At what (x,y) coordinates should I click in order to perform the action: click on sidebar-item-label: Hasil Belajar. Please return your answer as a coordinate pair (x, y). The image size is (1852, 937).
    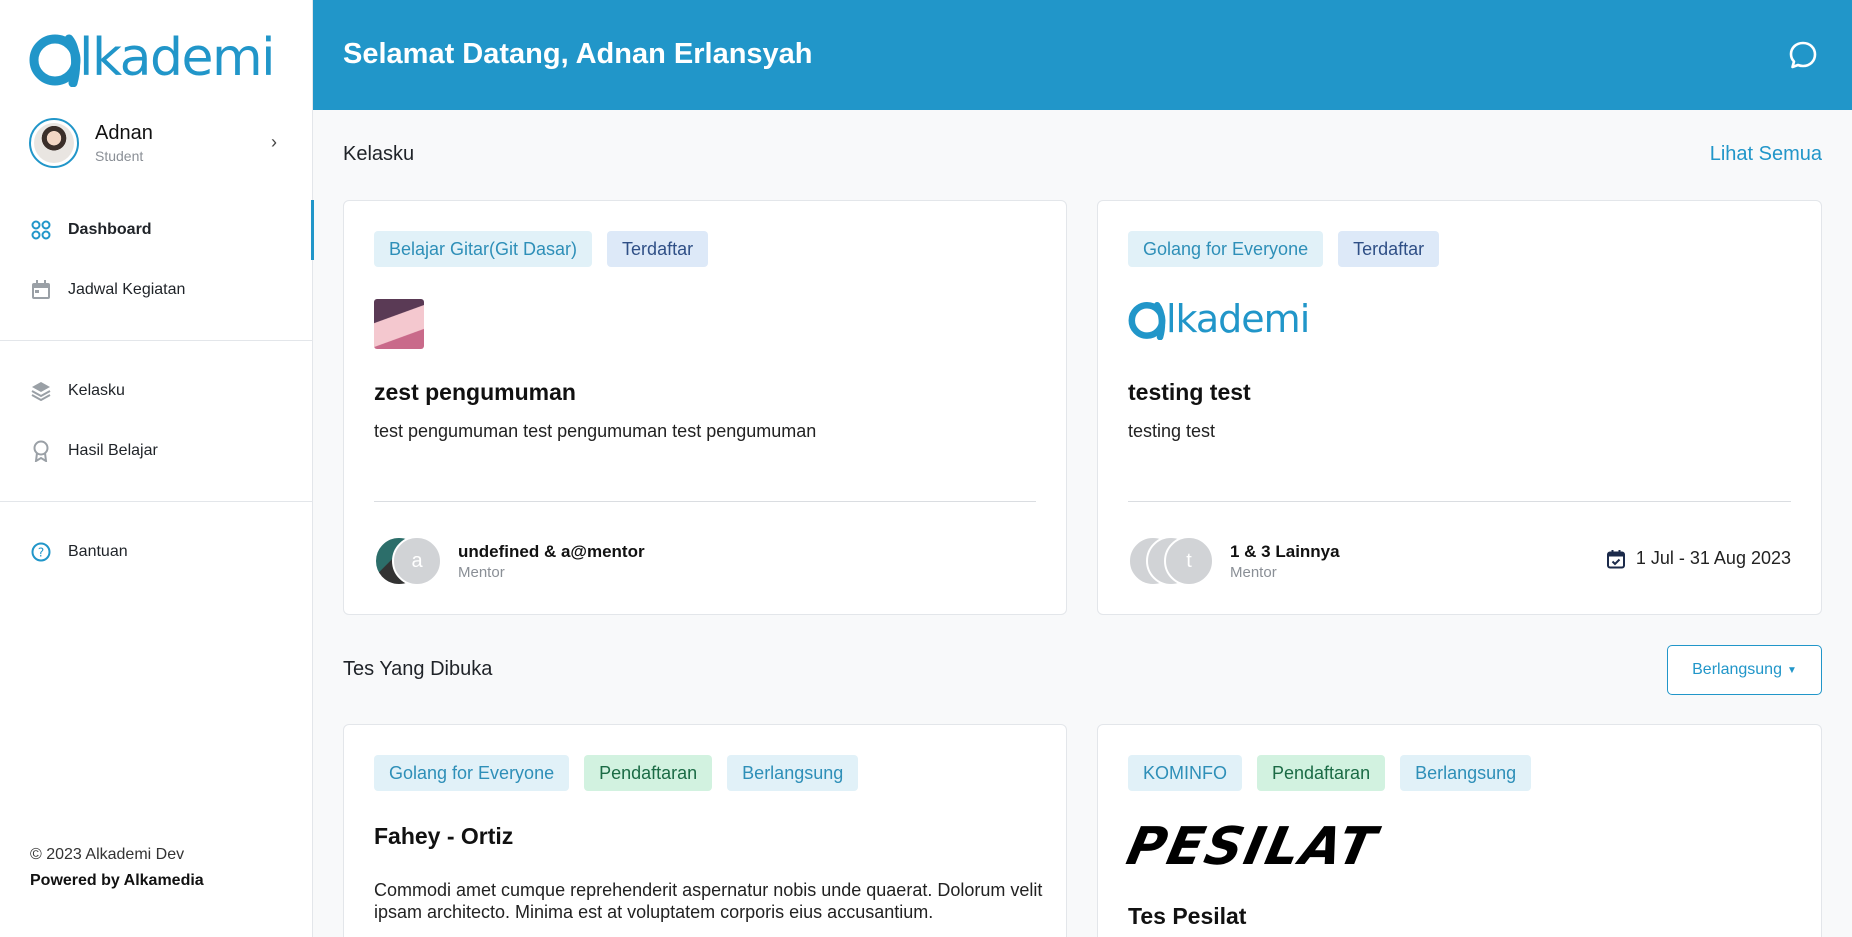
    Looking at the image, I should click on (113, 450).